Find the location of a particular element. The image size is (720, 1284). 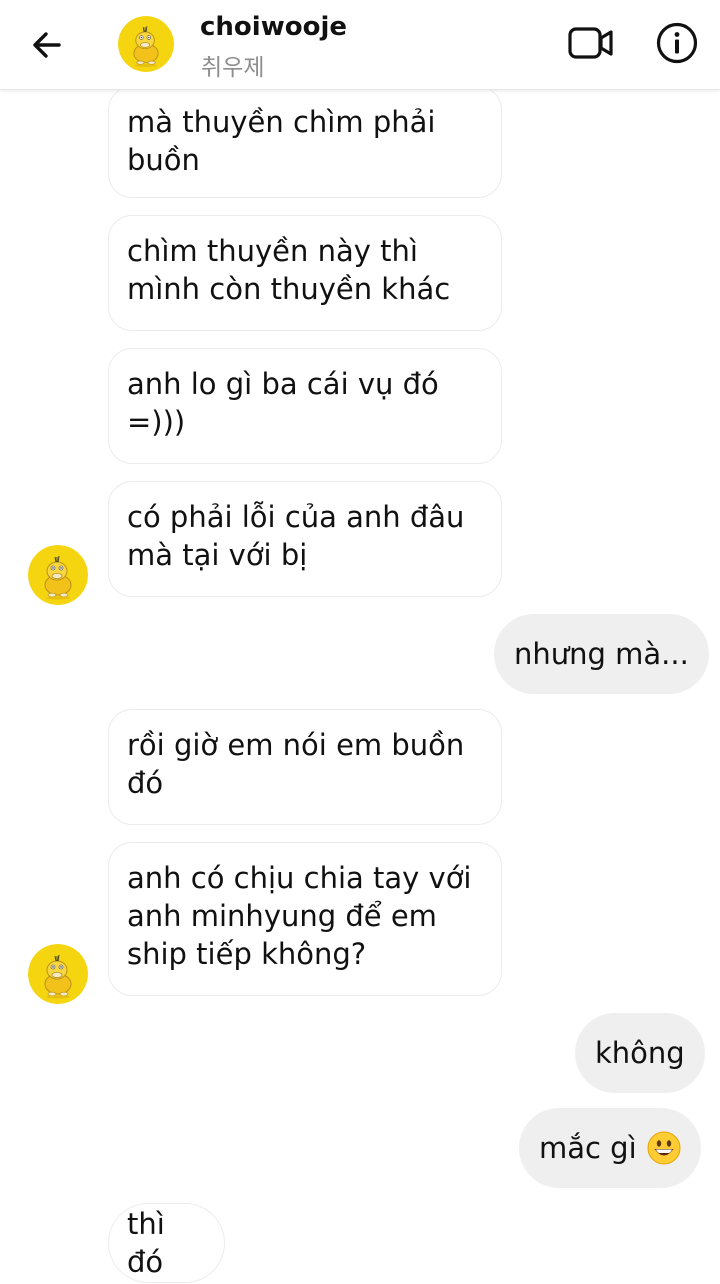

message-bubble-sent: mắc gì is located at coordinates (610, 1148).